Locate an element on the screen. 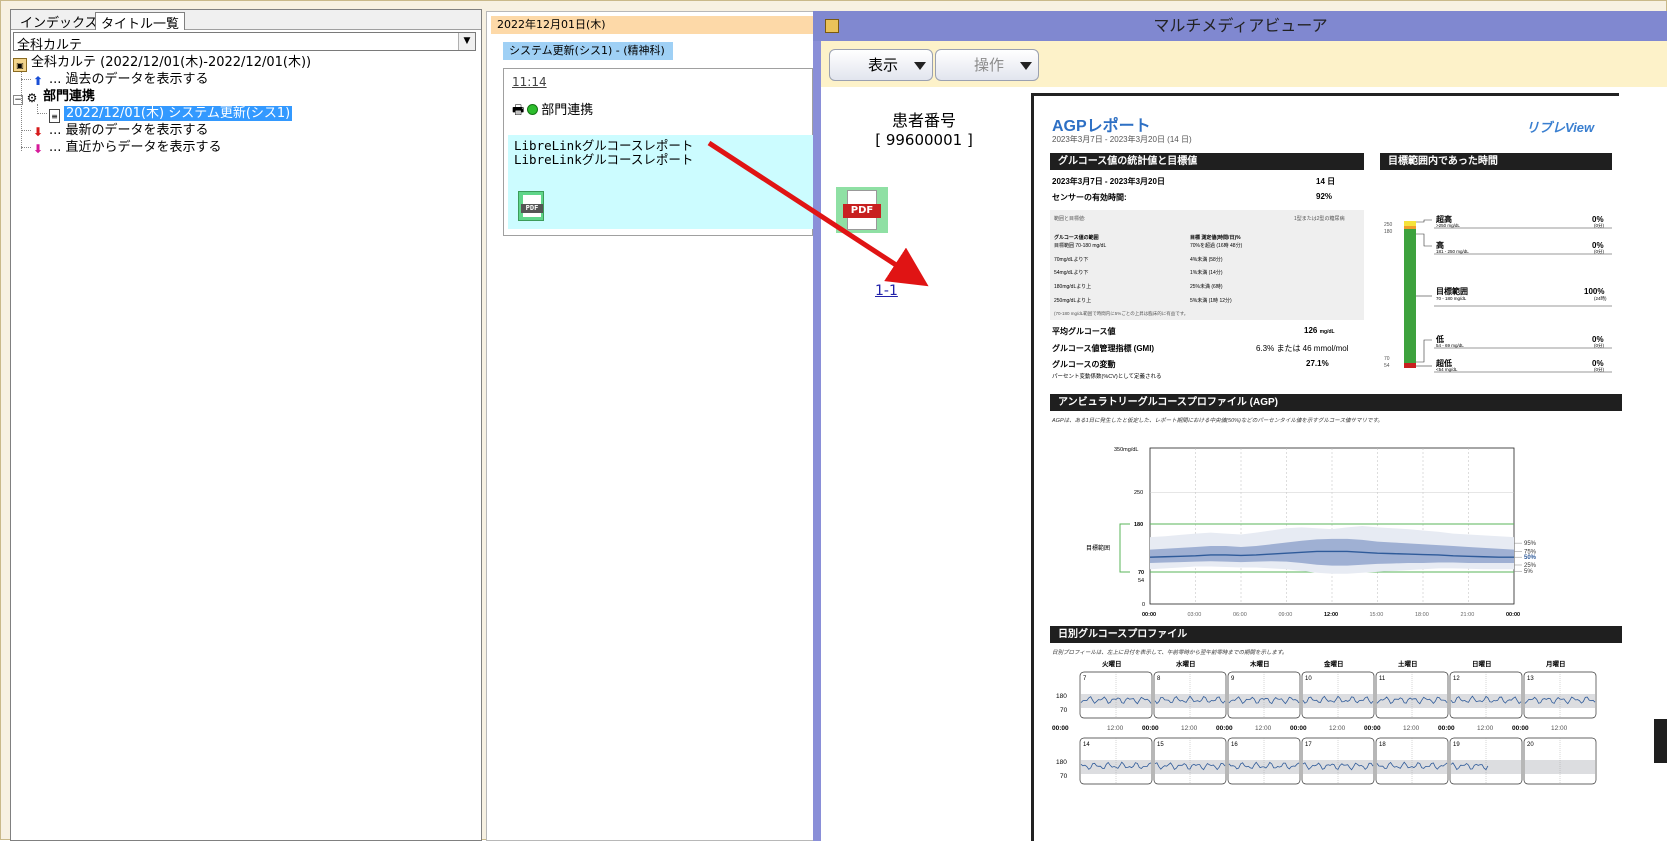  chart-select-value: 全科カルテ is located at coordinates (50, 45).